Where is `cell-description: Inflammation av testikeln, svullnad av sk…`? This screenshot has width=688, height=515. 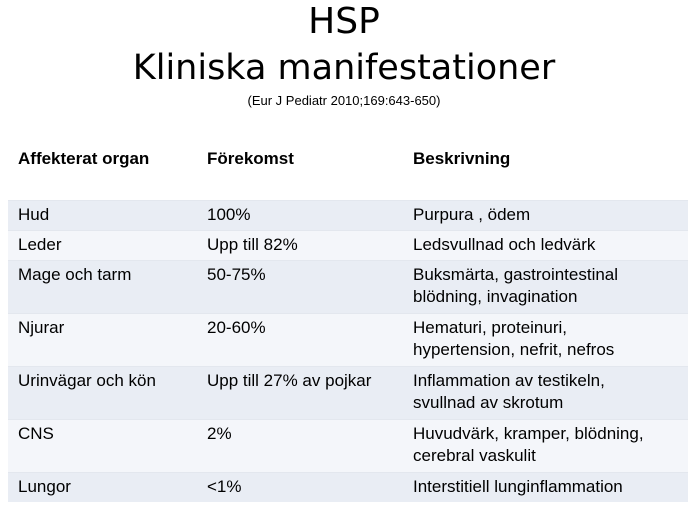
cell-description: Inflammation av testikeln, svullnad av sk… is located at coordinates (550, 392).